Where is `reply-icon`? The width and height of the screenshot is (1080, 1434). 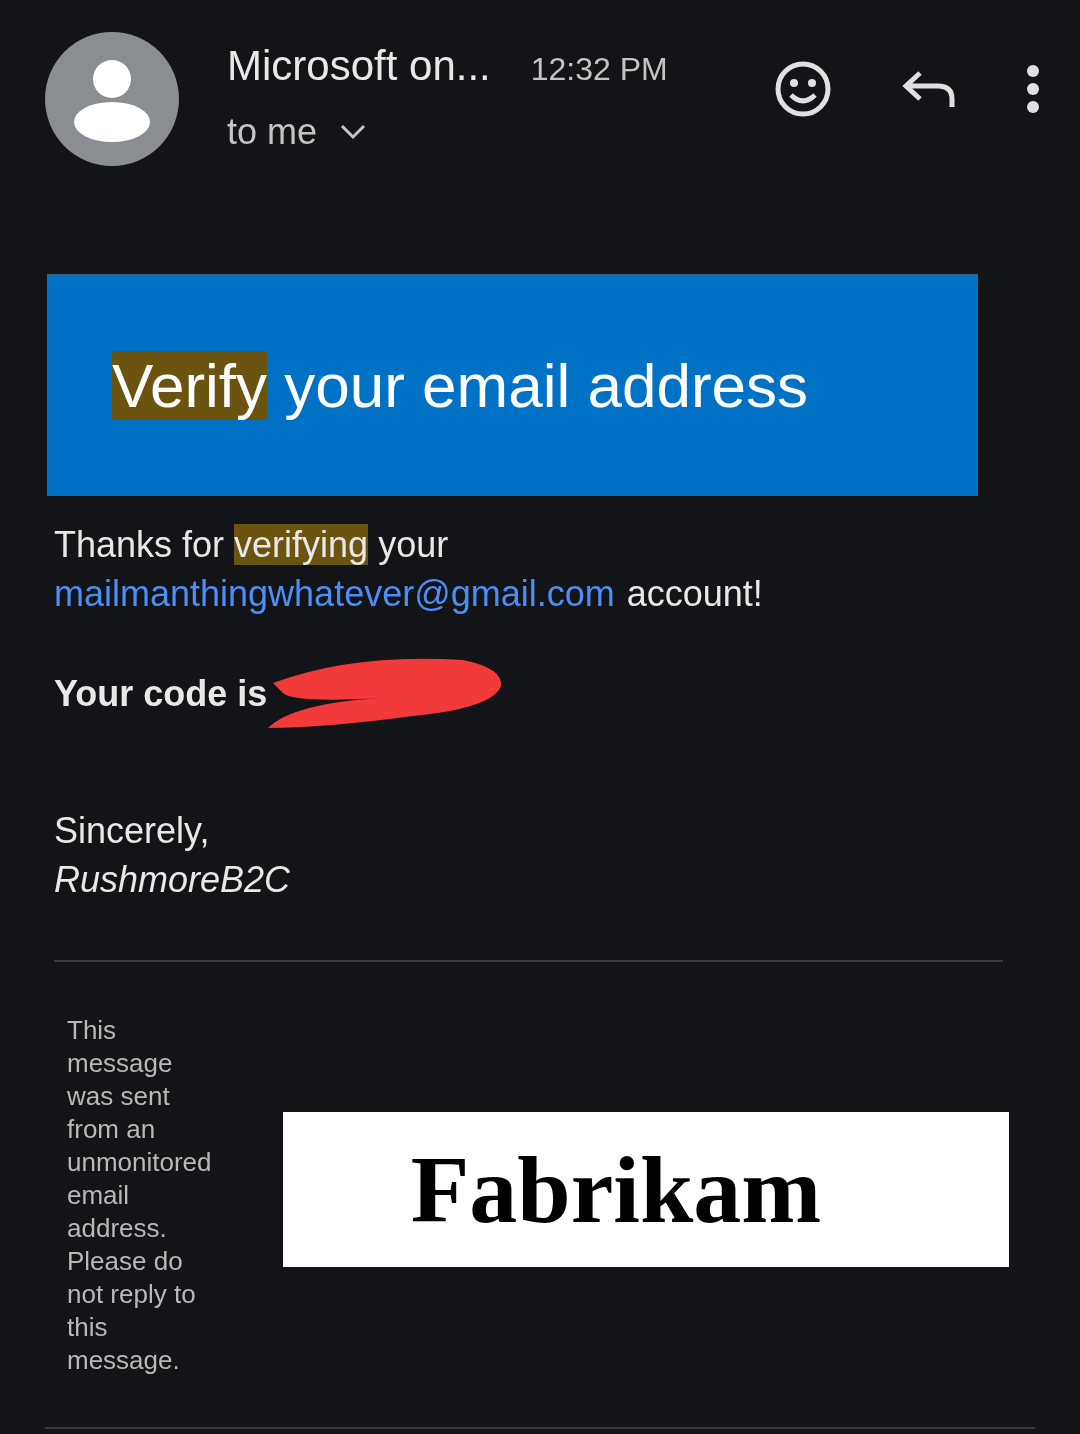 reply-icon is located at coordinates (929, 89).